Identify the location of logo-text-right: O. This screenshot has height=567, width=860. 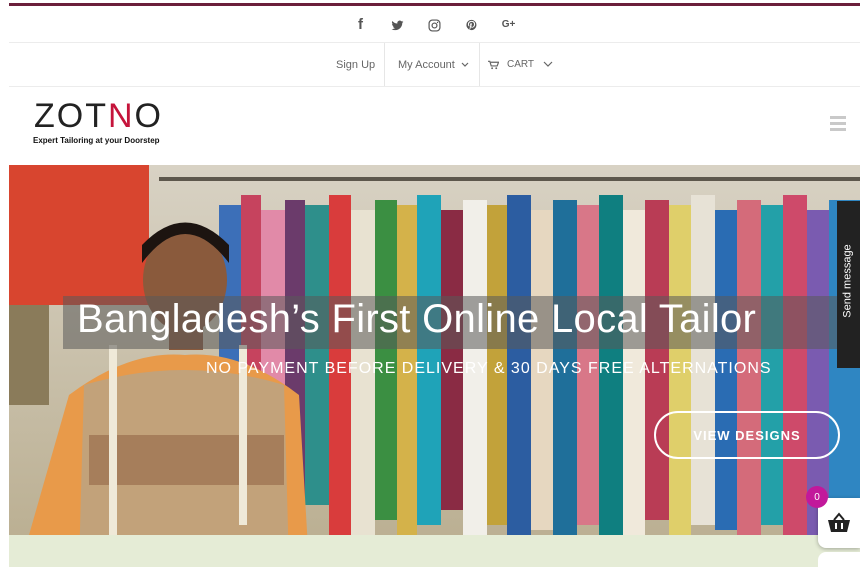
(148, 116).